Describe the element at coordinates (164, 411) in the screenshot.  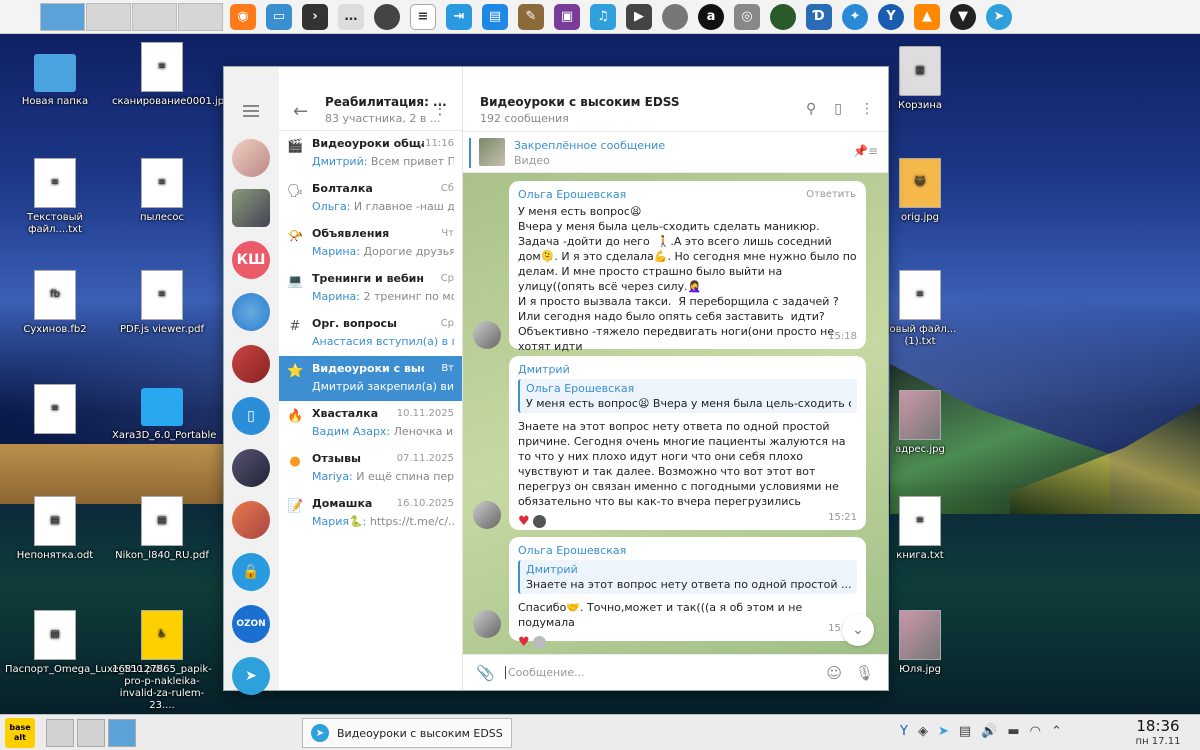
I see `desktop-icon-xara: Xara3D_6.0_Portable` at that location.